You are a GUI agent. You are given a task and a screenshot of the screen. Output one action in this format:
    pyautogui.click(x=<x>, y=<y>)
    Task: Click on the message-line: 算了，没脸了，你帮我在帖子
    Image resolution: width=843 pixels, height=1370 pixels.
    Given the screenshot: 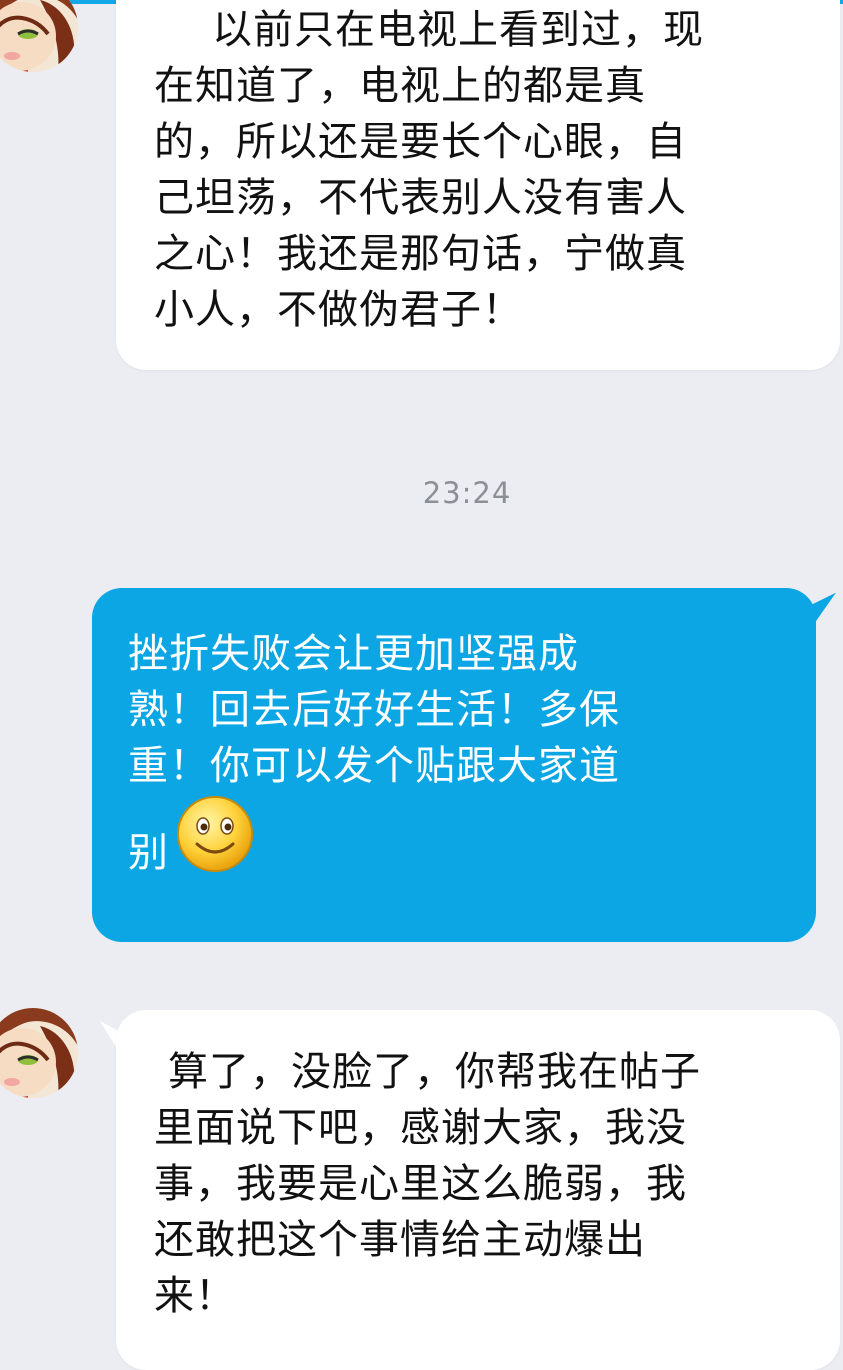 What is the action you would take?
    pyautogui.click(x=434, y=1072)
    